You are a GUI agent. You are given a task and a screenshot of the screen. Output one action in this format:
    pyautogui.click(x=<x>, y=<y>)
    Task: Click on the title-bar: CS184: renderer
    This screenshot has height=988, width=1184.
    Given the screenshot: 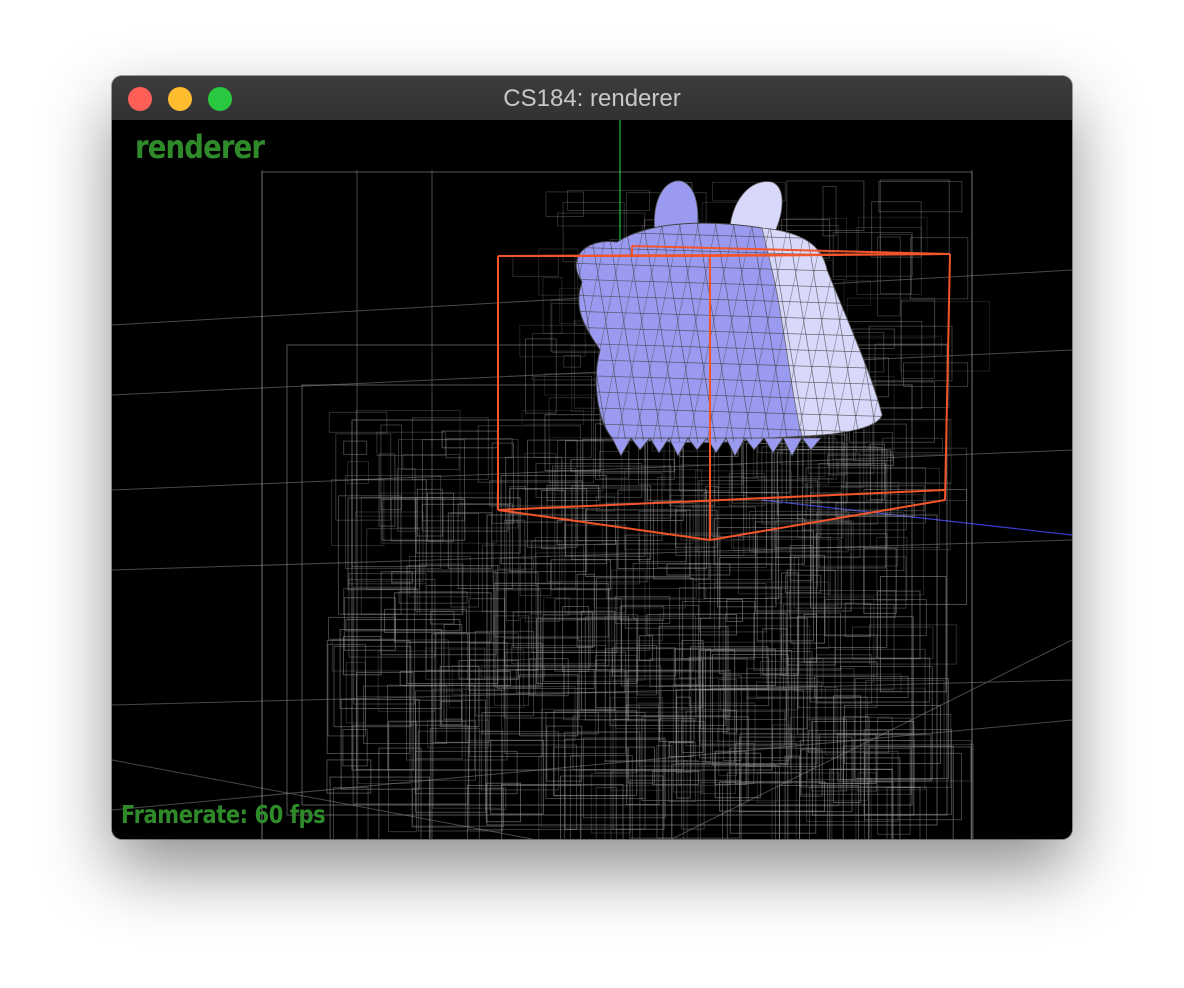 What is the action you would take?
    pyautogui.click(x=592, y=98)
    